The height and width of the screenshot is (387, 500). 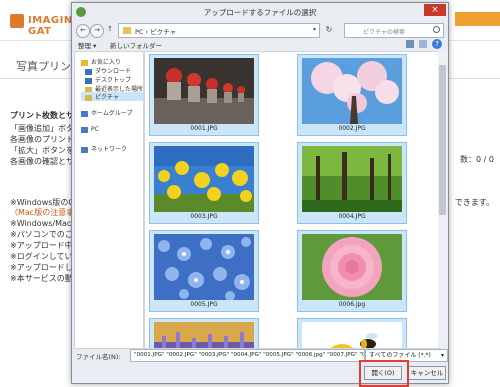 What do you see at coordinates (83, 31) in the screenshot?
I see `back-arrow-icon: ←` at bounding box center [83, 31].